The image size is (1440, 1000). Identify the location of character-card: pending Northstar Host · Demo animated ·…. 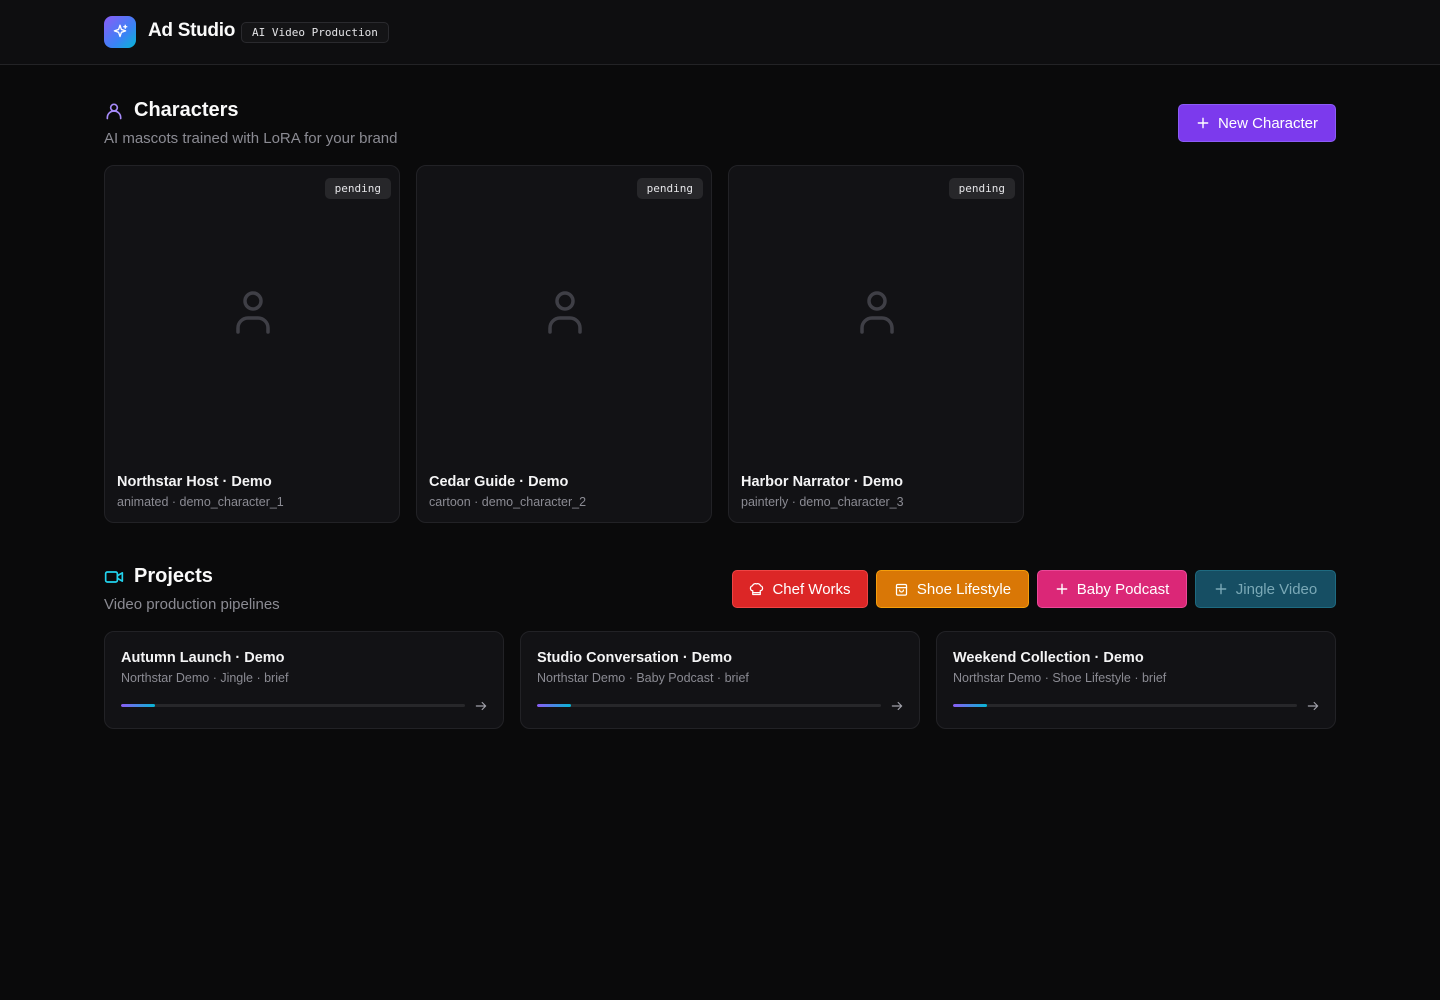
(252, 344).